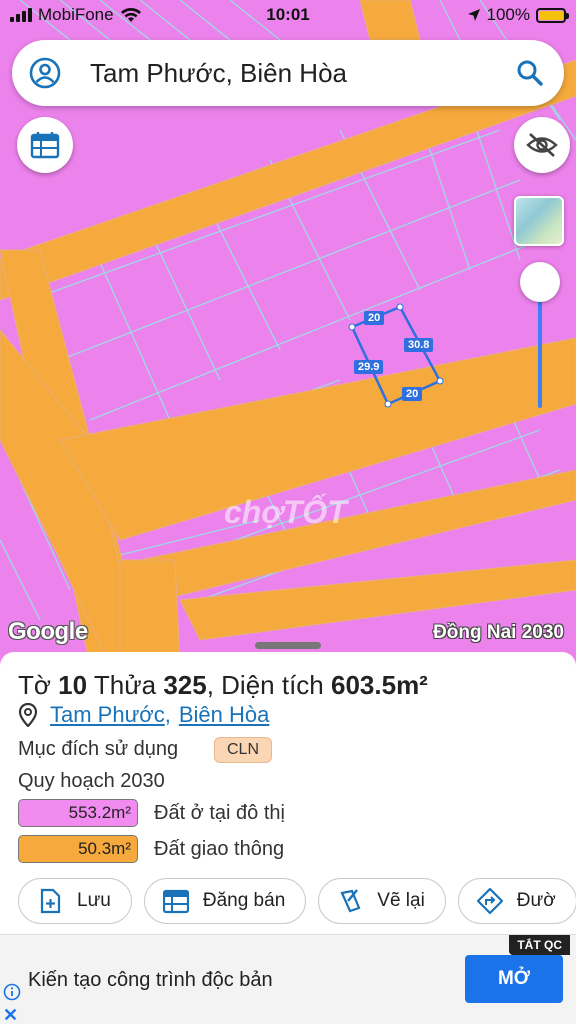 The height and width of the screenshot is (1024, 576). I want to click on search-query: Tam Phước, Biên Hòa, so click(302, 73).